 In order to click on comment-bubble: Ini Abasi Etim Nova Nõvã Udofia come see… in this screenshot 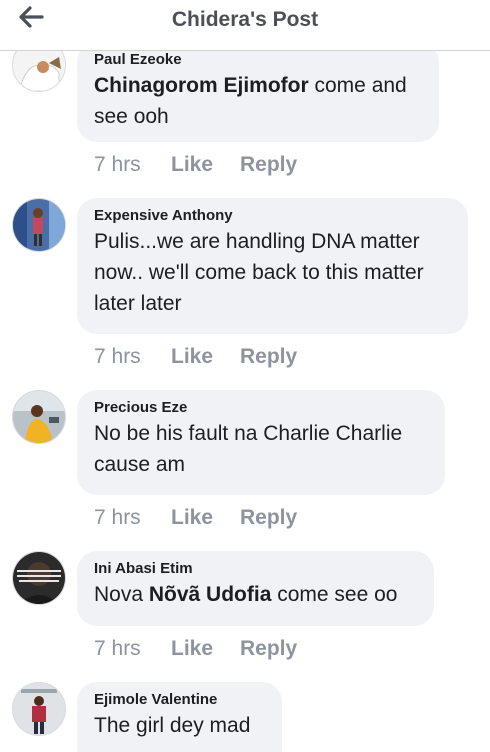, I will do `click(255, 588)`.